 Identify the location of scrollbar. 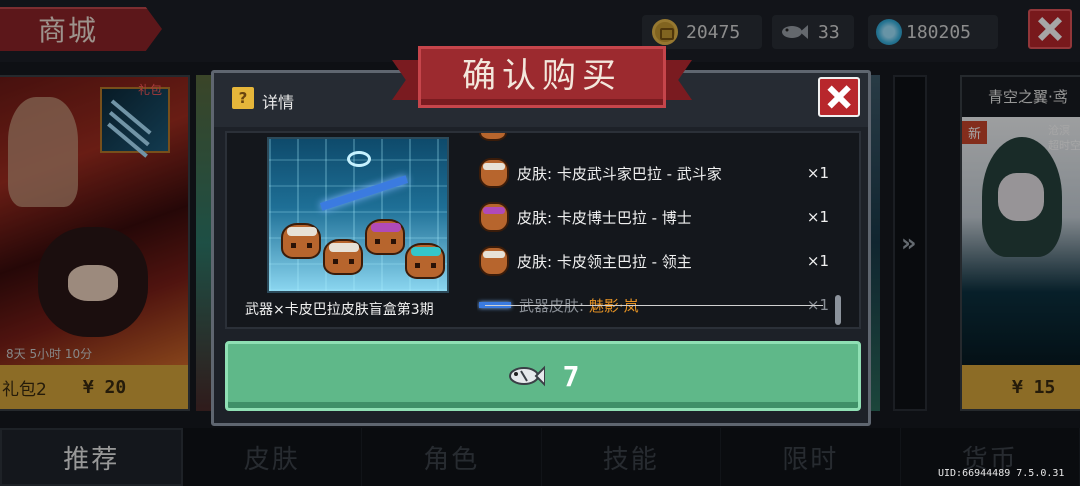
(838, 310).